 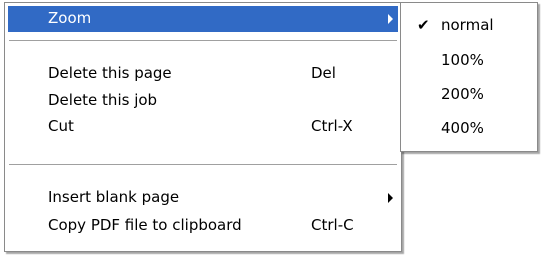 What do you see at coordinates (110, 73) in the screenshot?
I see `menu-item-label: Delete this page` at bounding box center [110, 73].